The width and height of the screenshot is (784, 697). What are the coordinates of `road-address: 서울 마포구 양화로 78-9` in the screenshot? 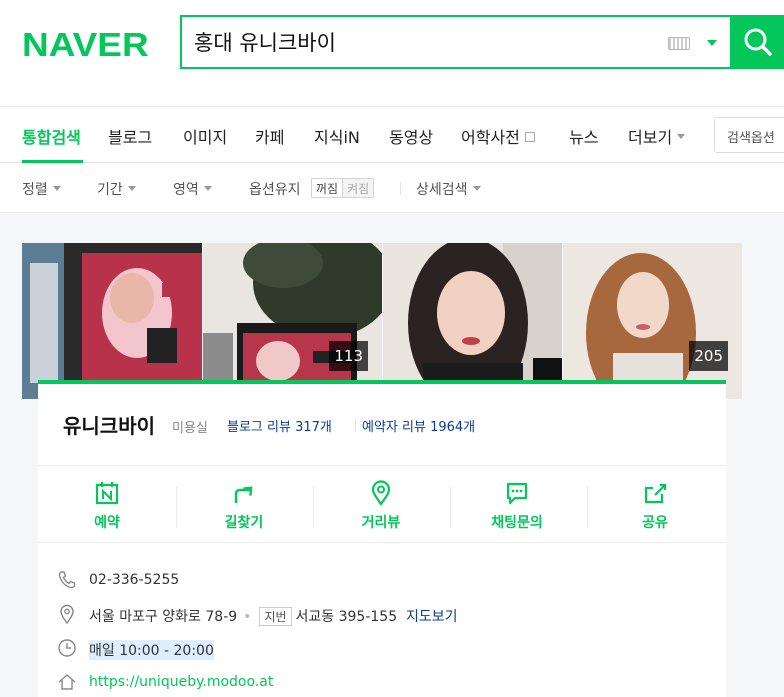 It's located at (163, 617).